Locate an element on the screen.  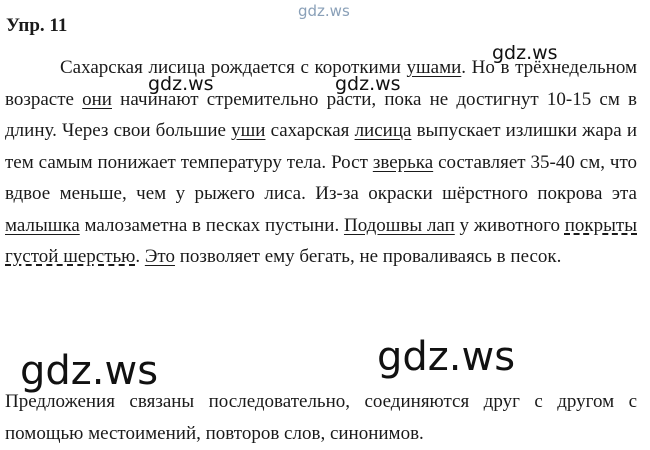
text-segment: сахарская is located at coordinates (310, 130).